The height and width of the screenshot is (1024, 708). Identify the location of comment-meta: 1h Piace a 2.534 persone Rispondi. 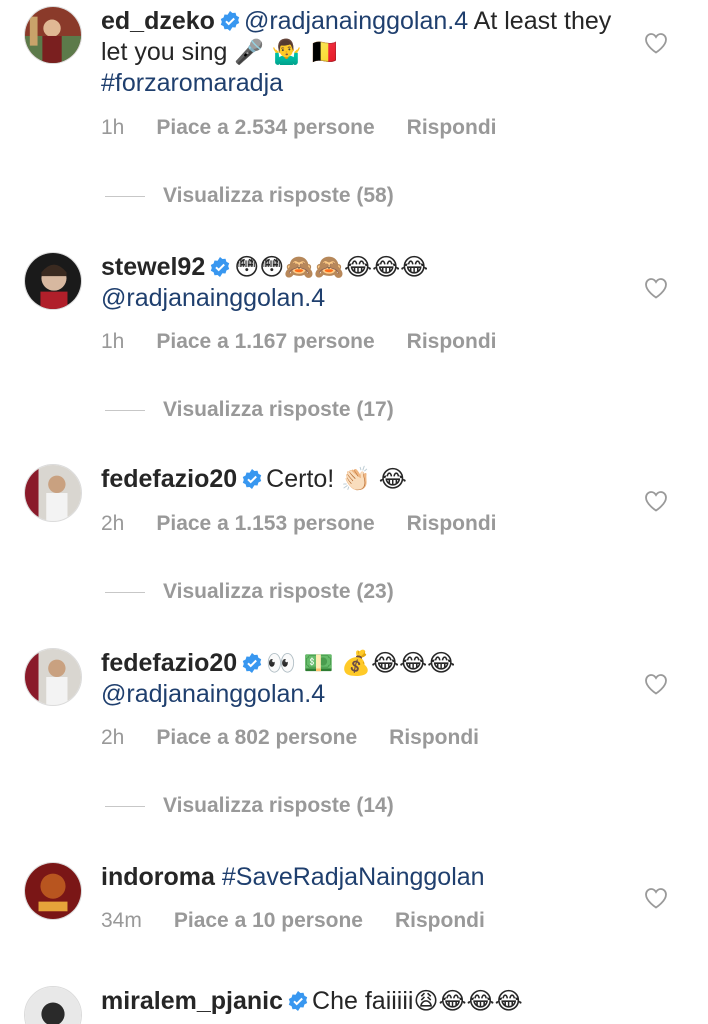
(299, 128).